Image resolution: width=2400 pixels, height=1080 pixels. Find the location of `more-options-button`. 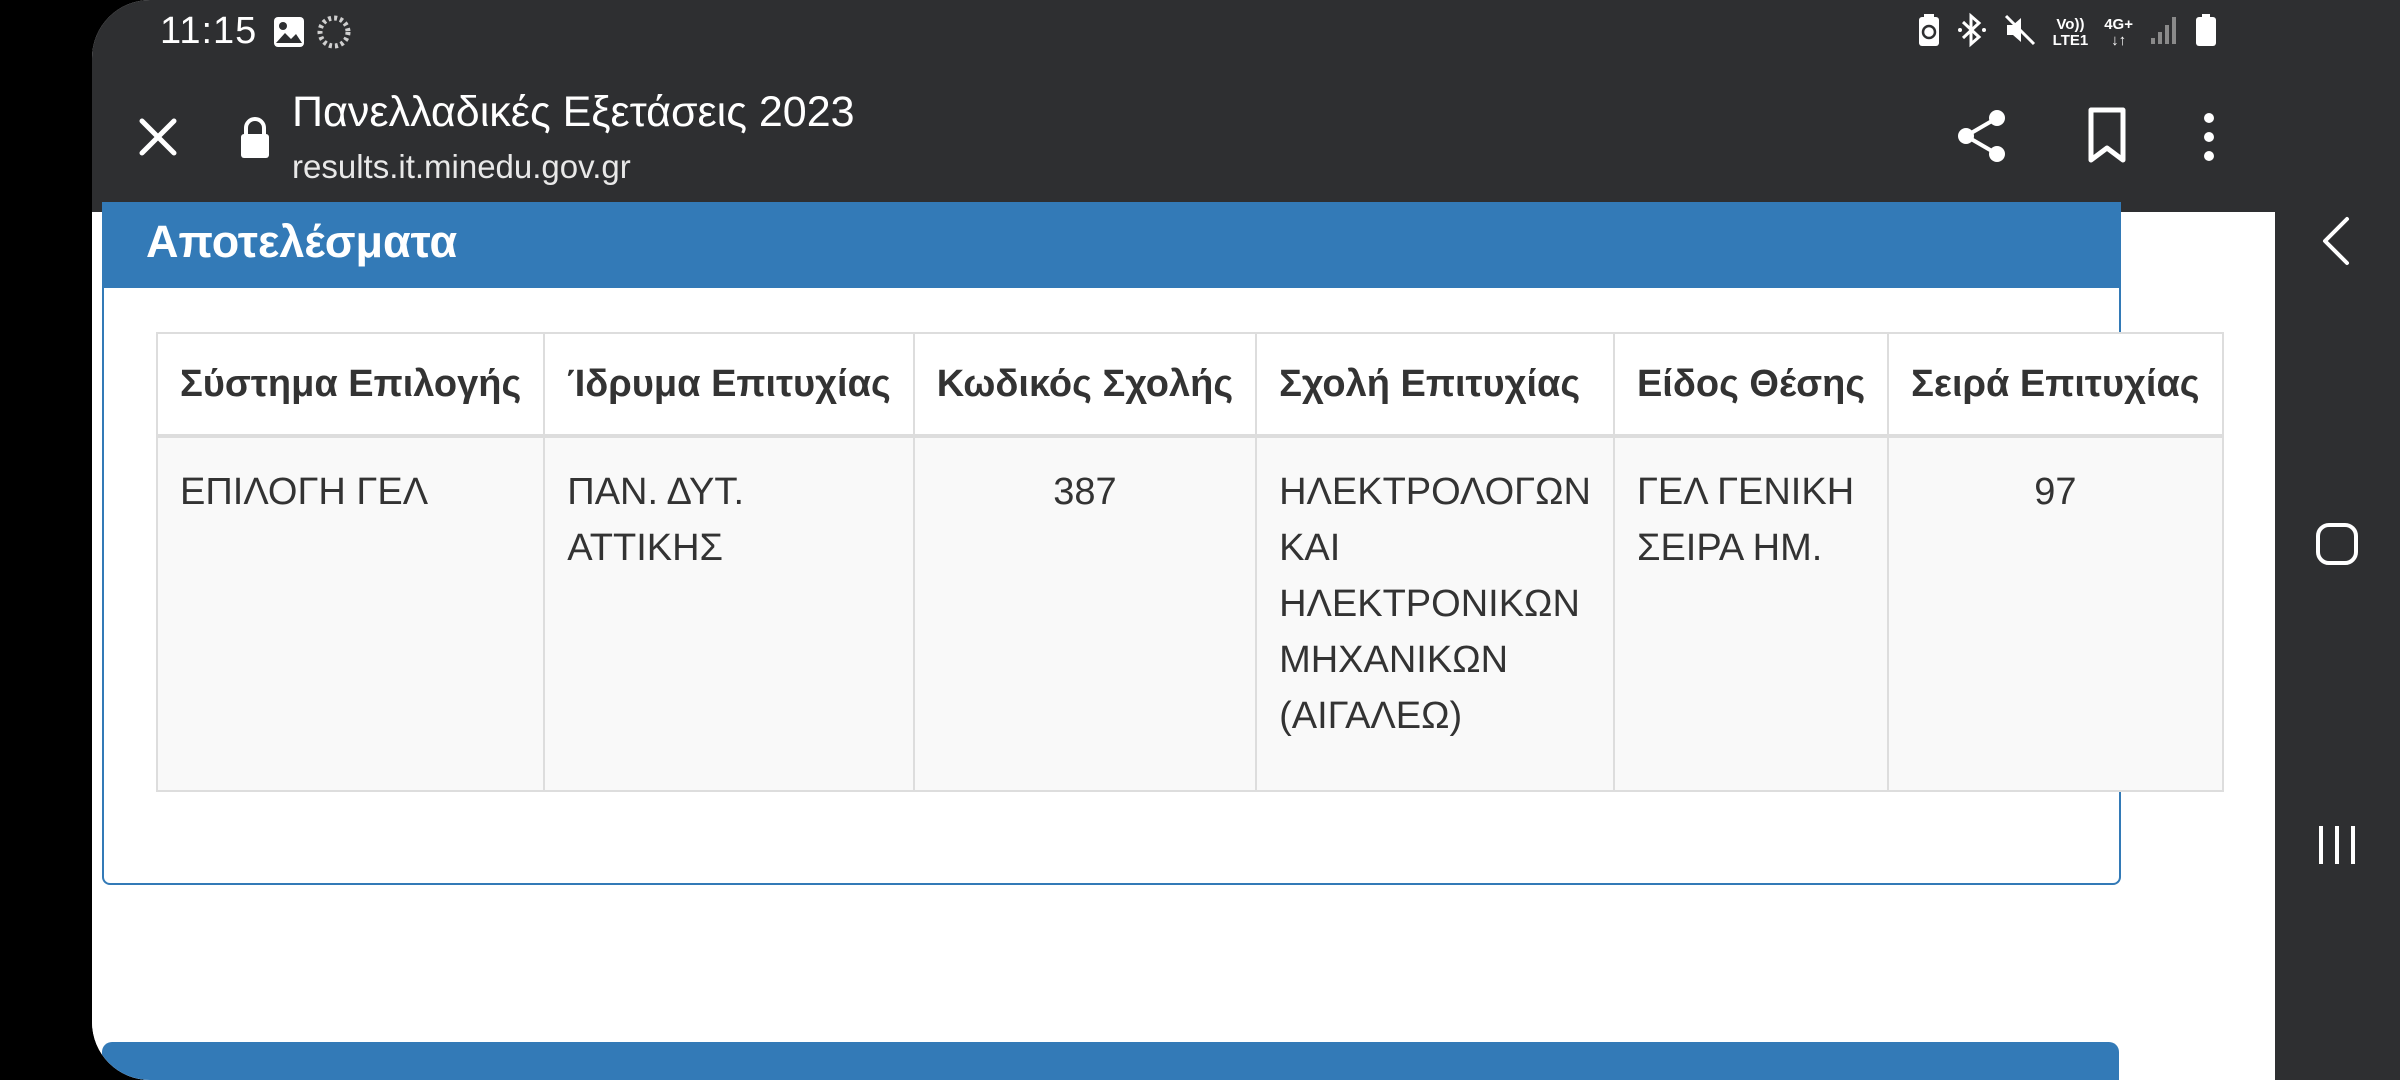

more-options-button is located at coordinates (2209, 138).